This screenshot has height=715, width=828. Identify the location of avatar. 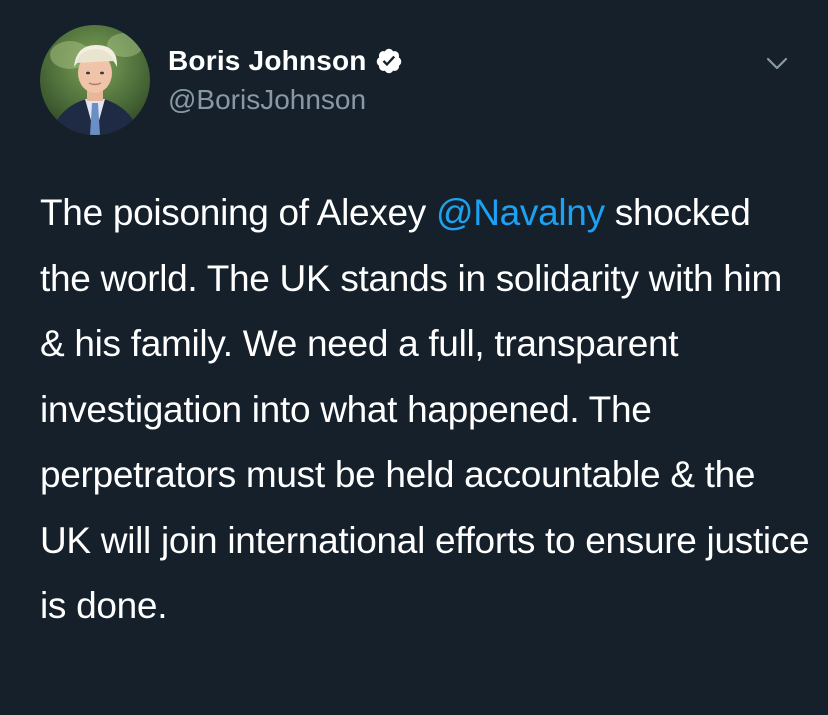
(95, 80).